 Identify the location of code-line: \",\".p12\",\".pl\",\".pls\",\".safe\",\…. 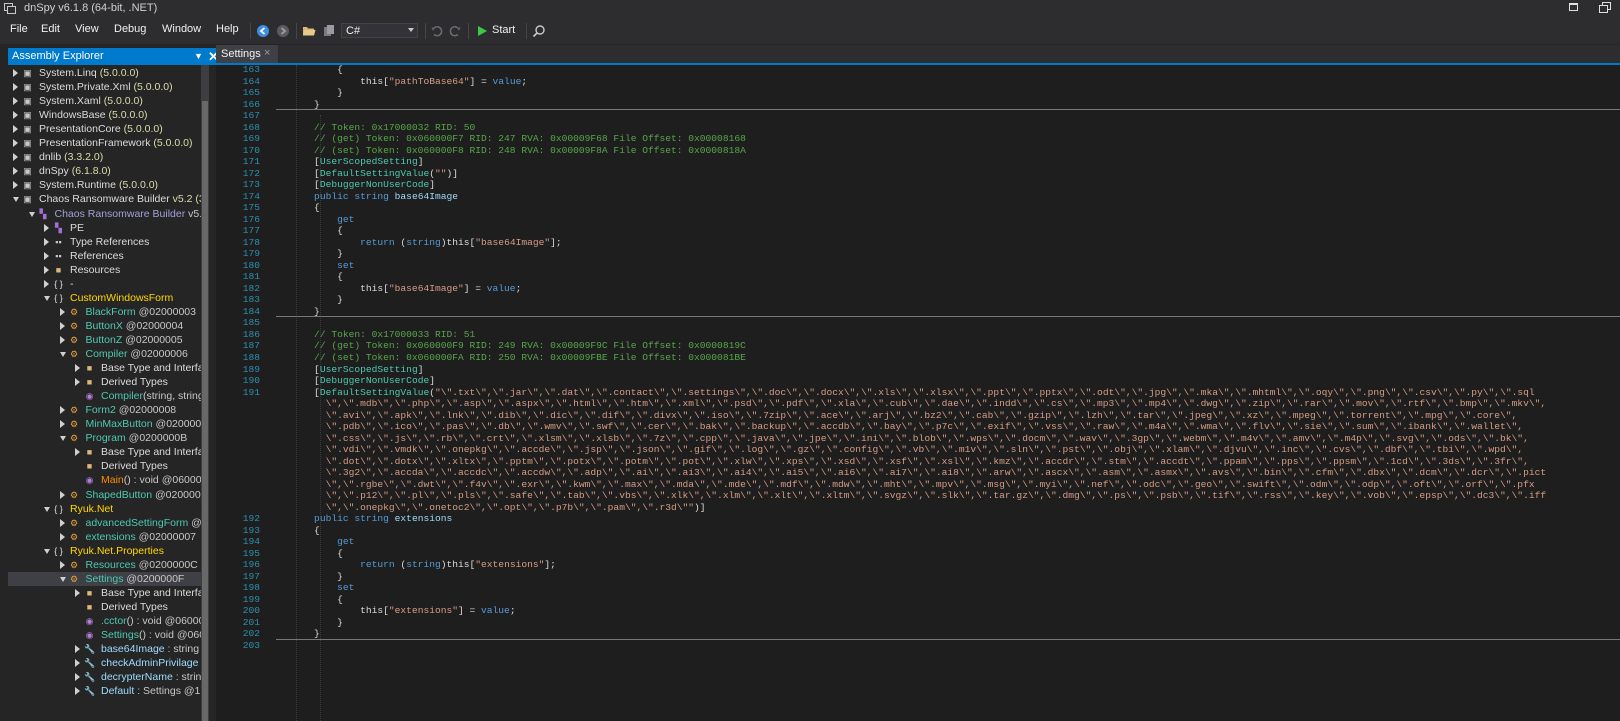
(907, 495).